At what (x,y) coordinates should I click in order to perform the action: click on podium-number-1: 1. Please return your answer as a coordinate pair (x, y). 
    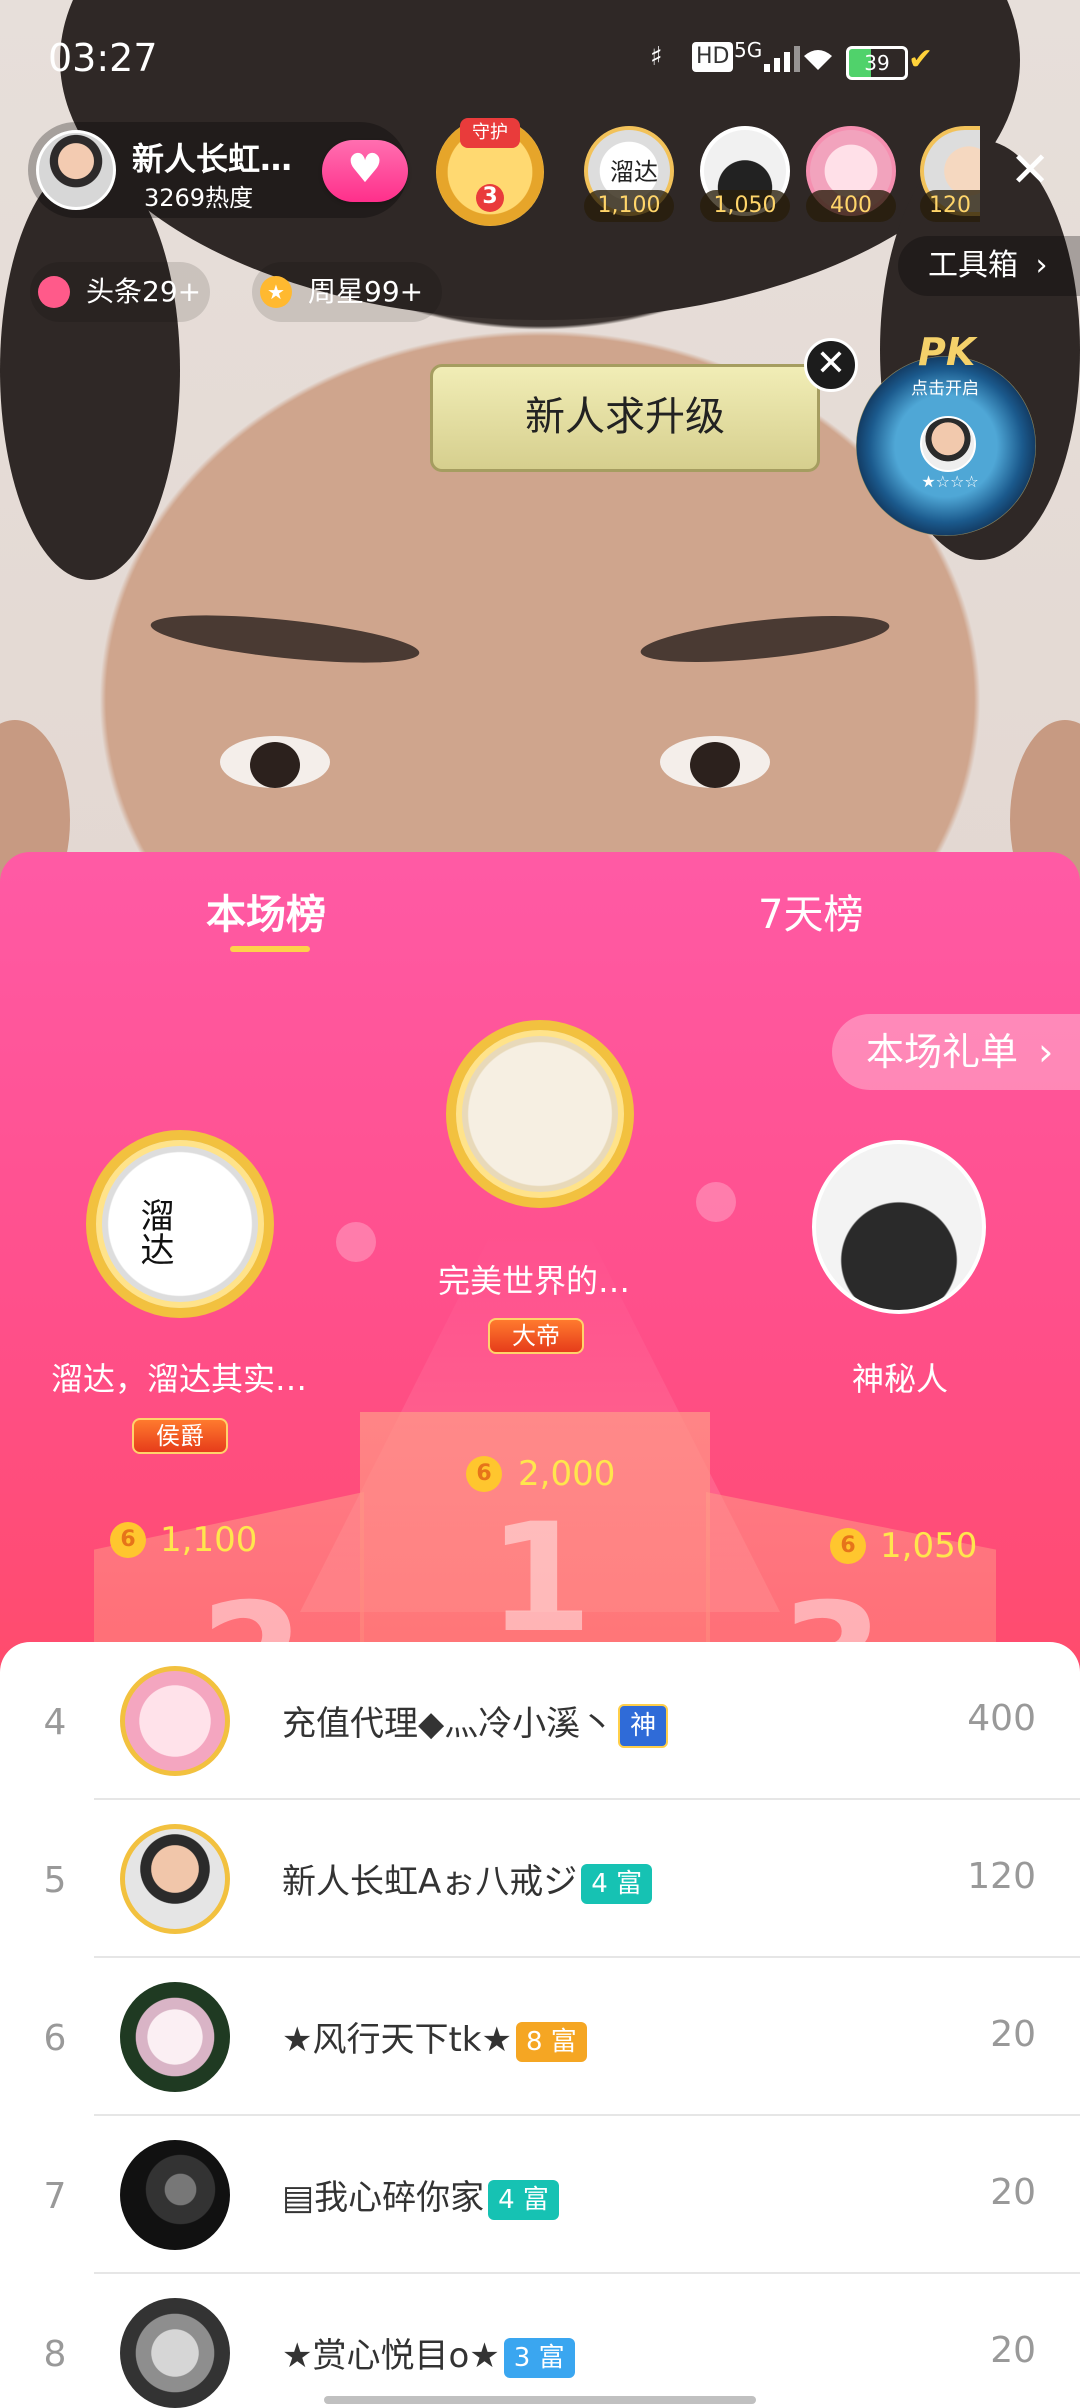
    Looking at the image, I should click on (540, 1579).